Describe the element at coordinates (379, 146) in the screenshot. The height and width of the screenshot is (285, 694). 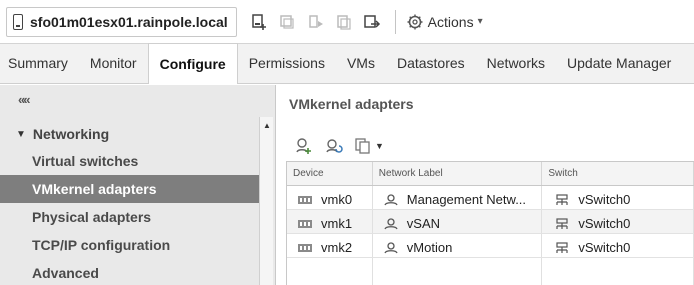
I see `chevron-down-icon: ▼` at that location.